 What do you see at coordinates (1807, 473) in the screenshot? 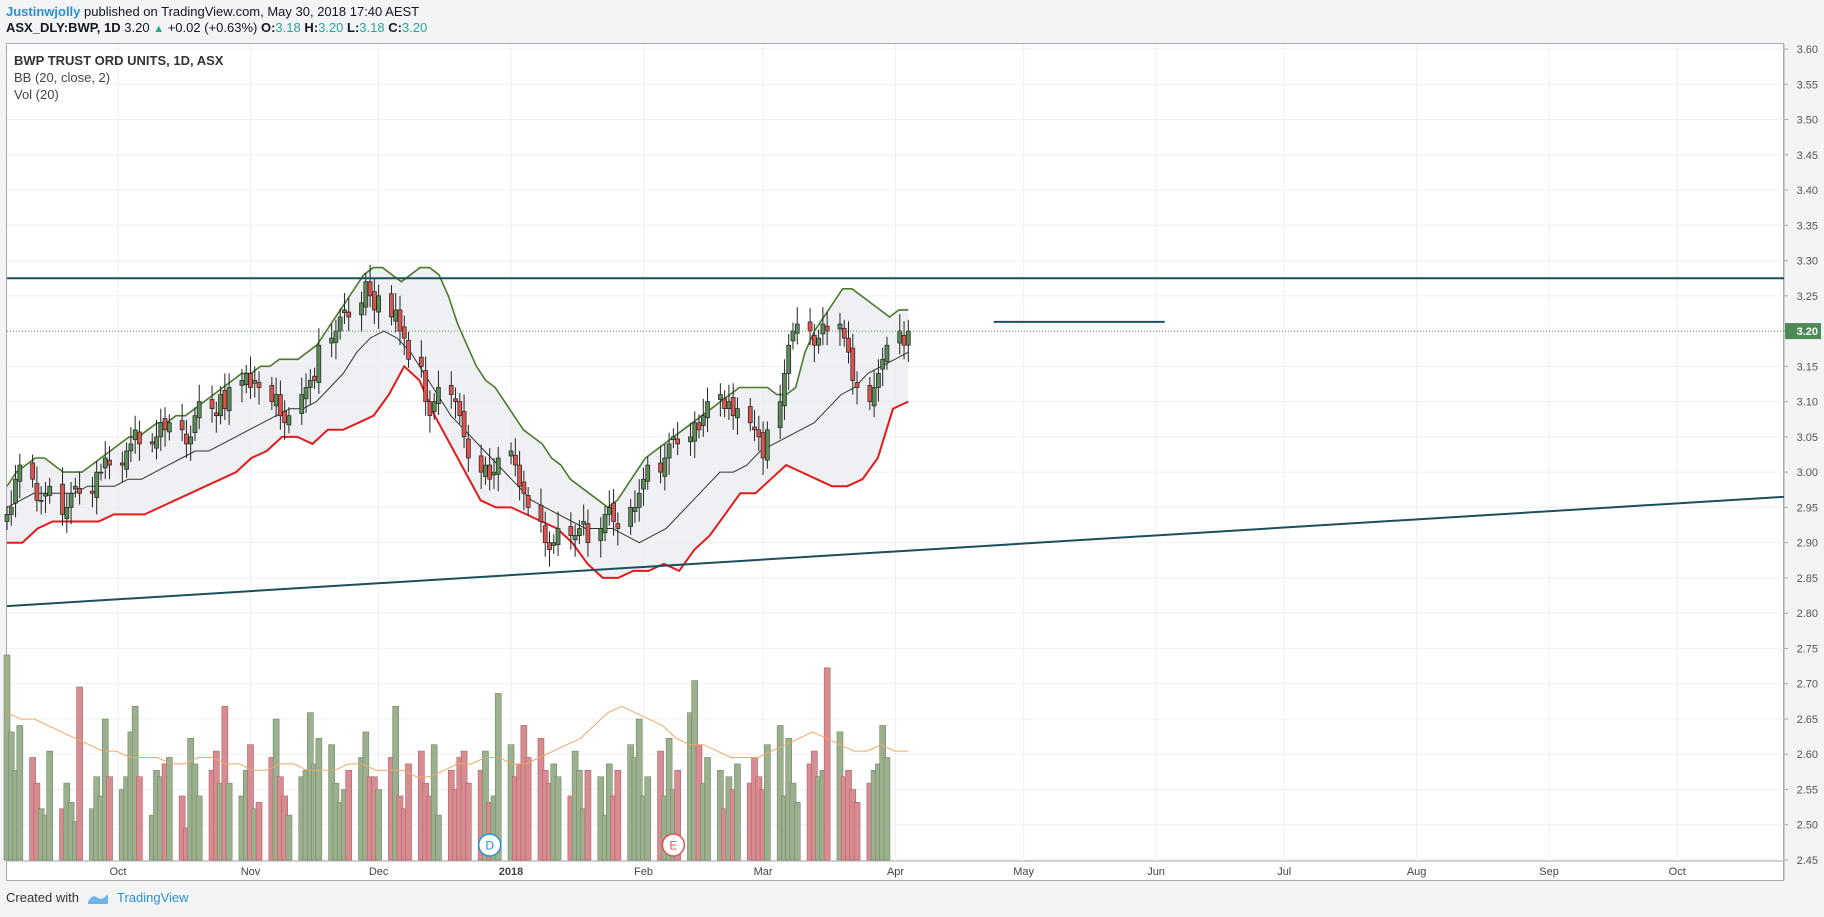
I see `price-tick-label: 3.00` at bounding box center [1807, 473].